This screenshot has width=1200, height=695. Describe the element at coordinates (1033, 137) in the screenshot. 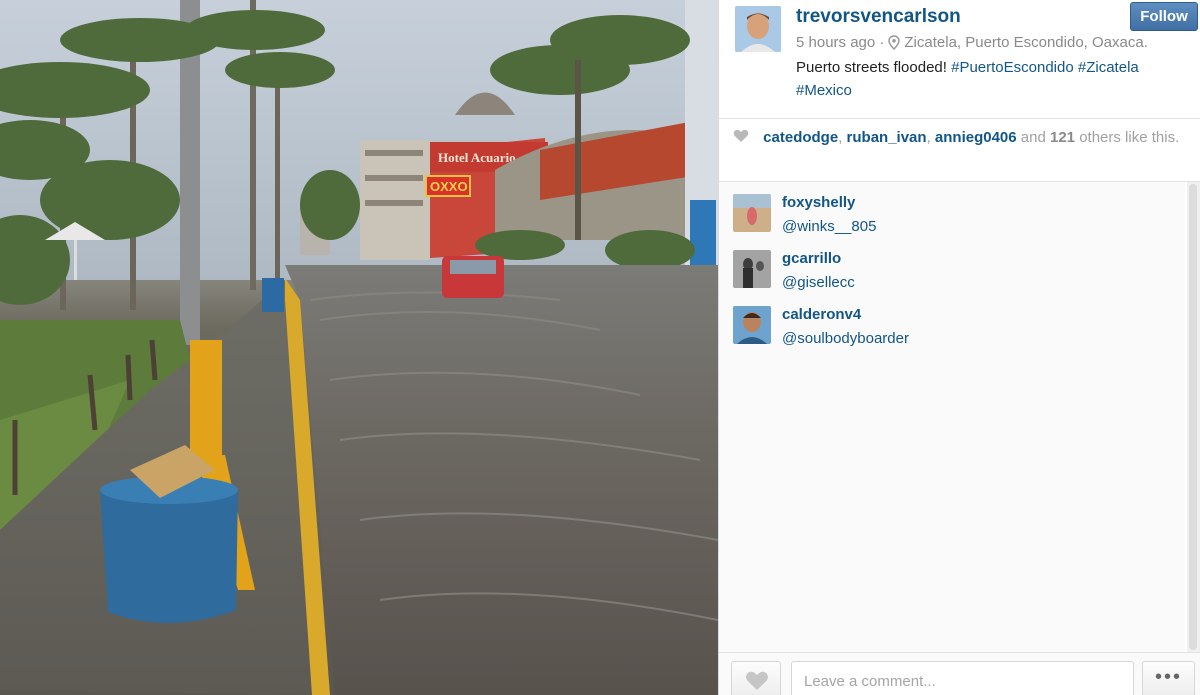

I see `likes-and: and` at that location.